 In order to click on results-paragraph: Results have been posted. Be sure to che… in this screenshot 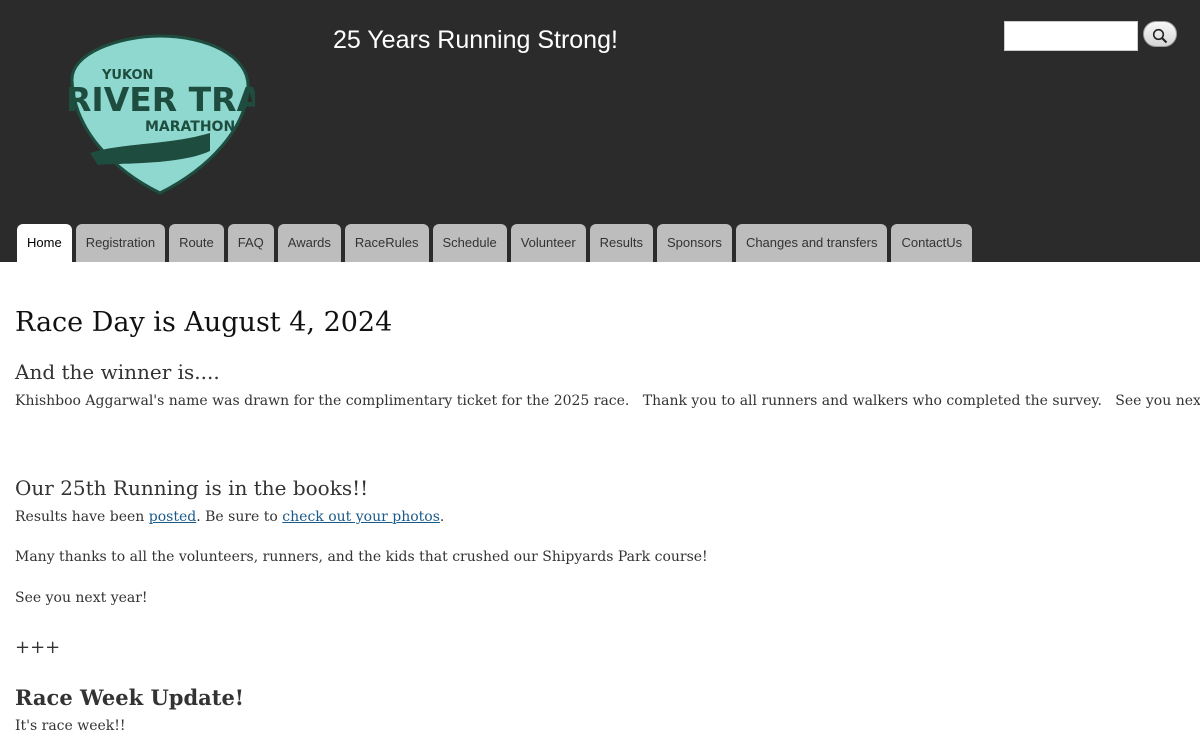, I will do `click(229, 517)`.